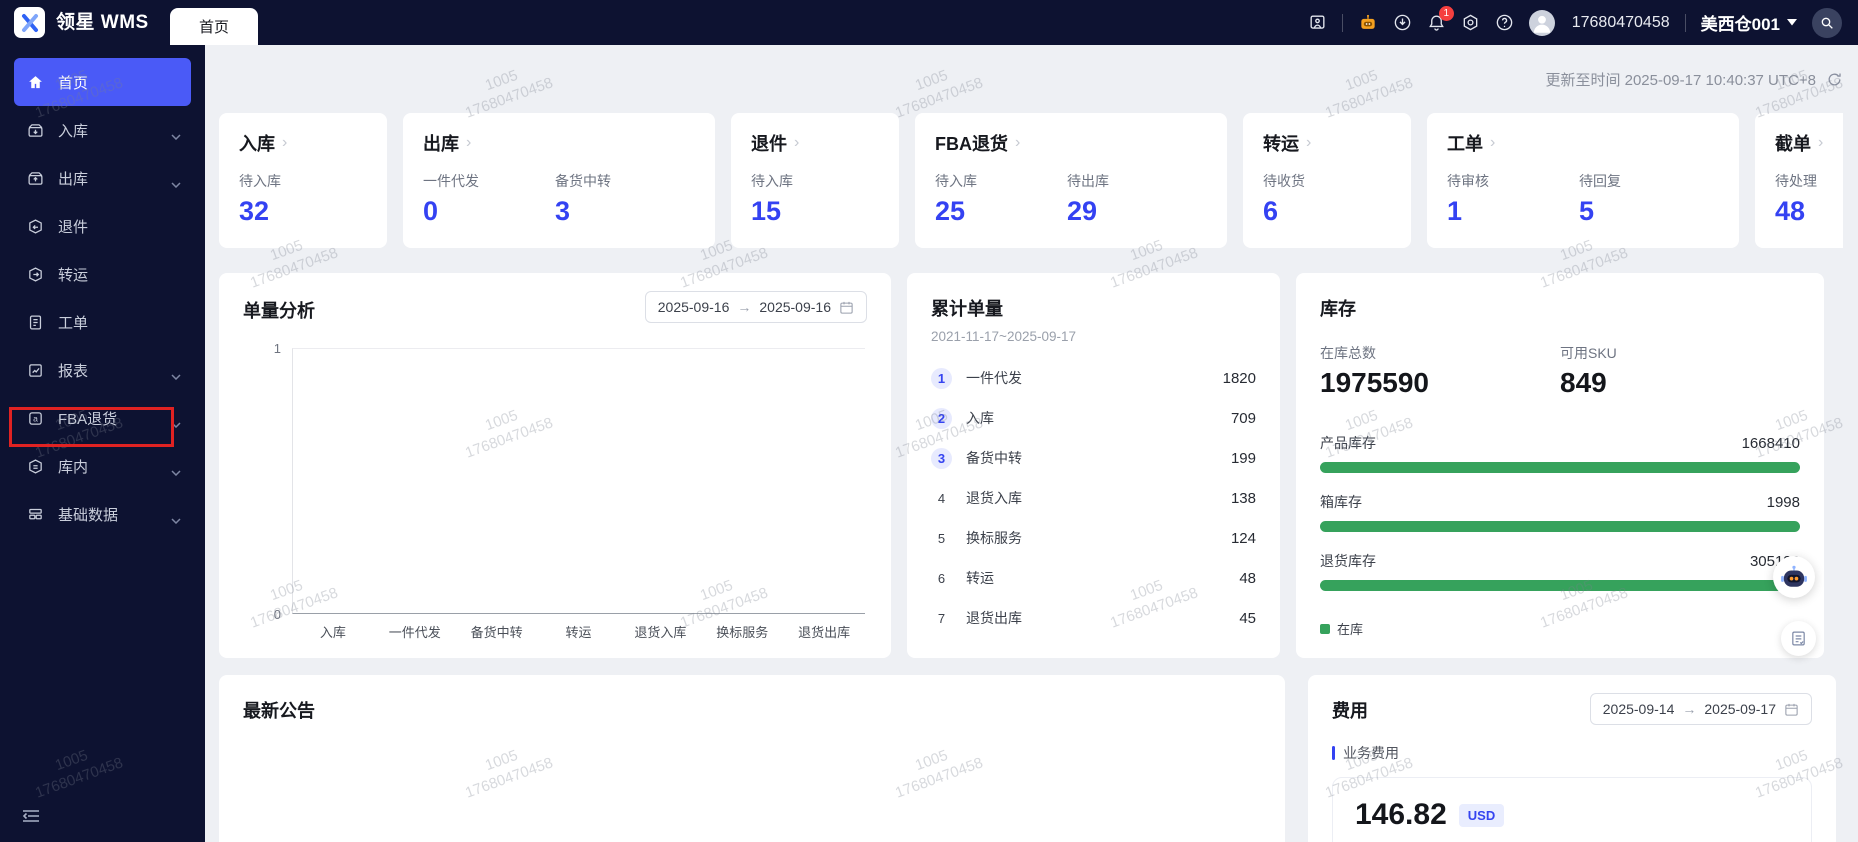 This screenshot has height=842, width=1858. I want to click on inwarehouse-icon, so click(35, 466).